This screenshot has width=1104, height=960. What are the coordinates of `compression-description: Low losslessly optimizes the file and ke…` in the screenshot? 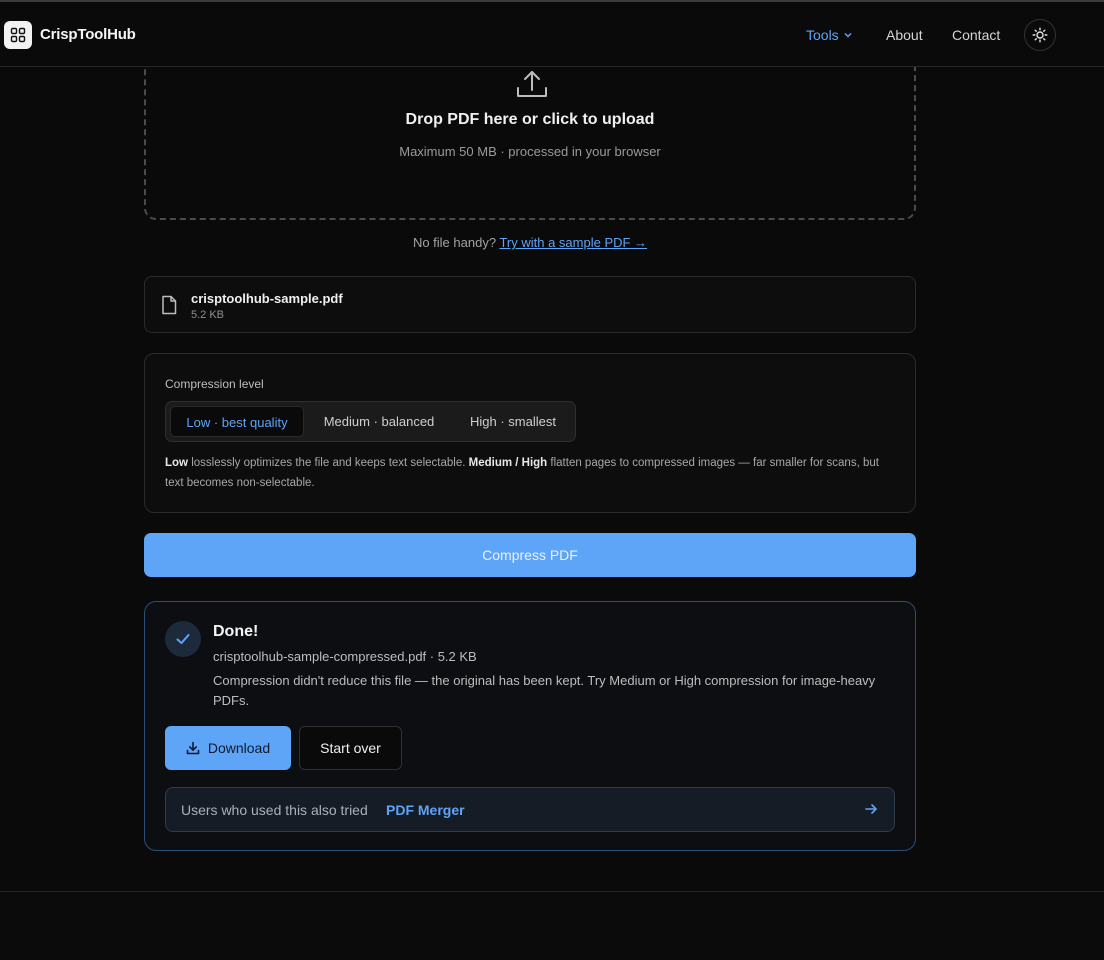 It's located at (525, 473).